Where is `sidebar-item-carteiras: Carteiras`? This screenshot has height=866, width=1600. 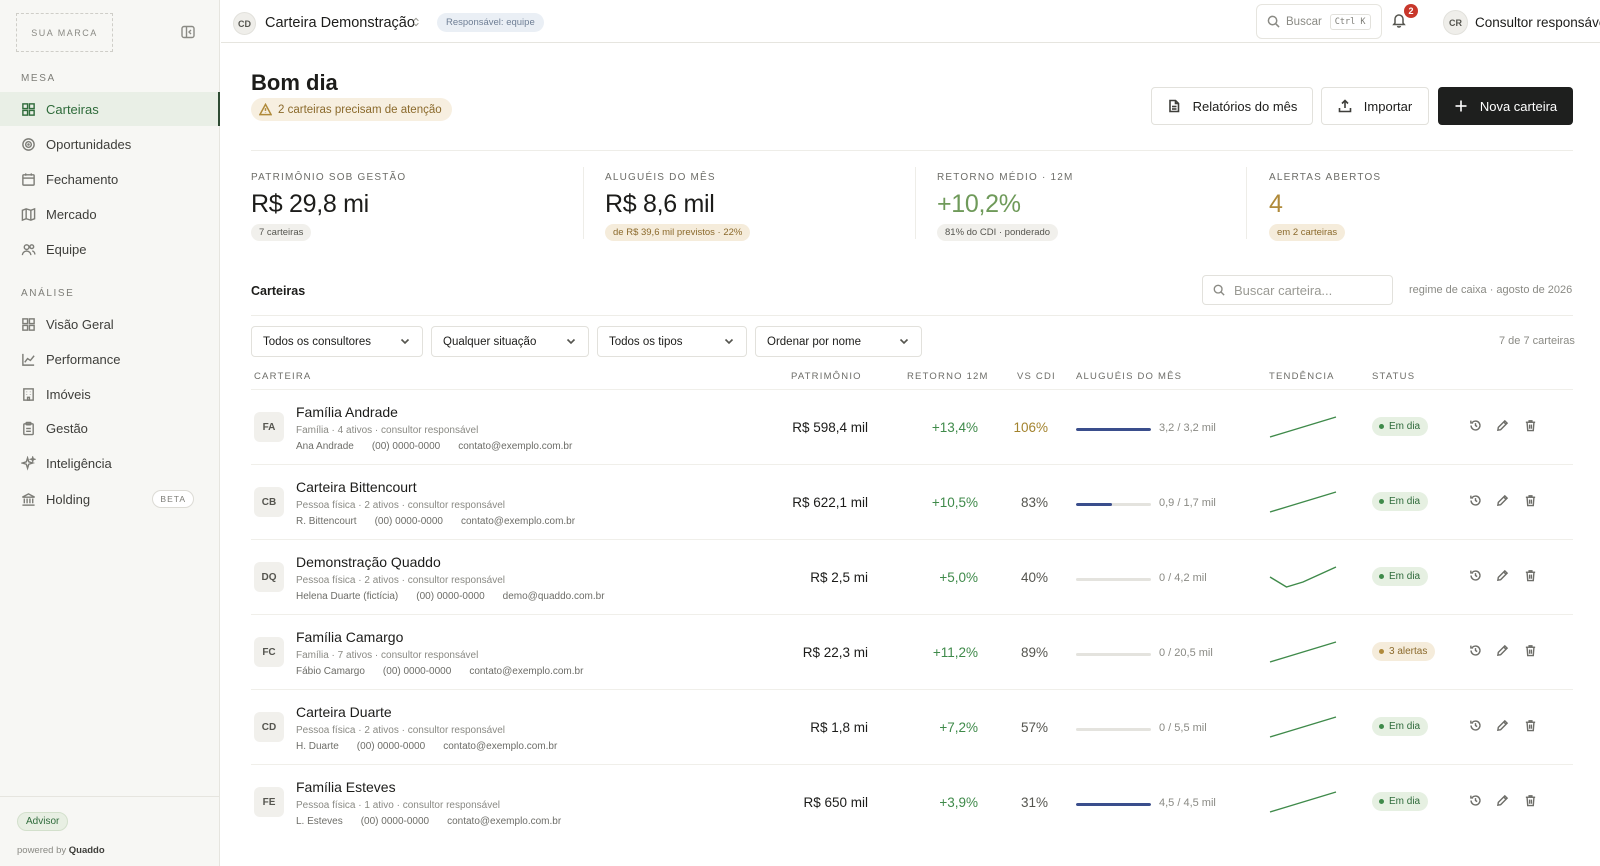
sidebar-item-carteiras: Carteiras is located at coordinates (110, 109).